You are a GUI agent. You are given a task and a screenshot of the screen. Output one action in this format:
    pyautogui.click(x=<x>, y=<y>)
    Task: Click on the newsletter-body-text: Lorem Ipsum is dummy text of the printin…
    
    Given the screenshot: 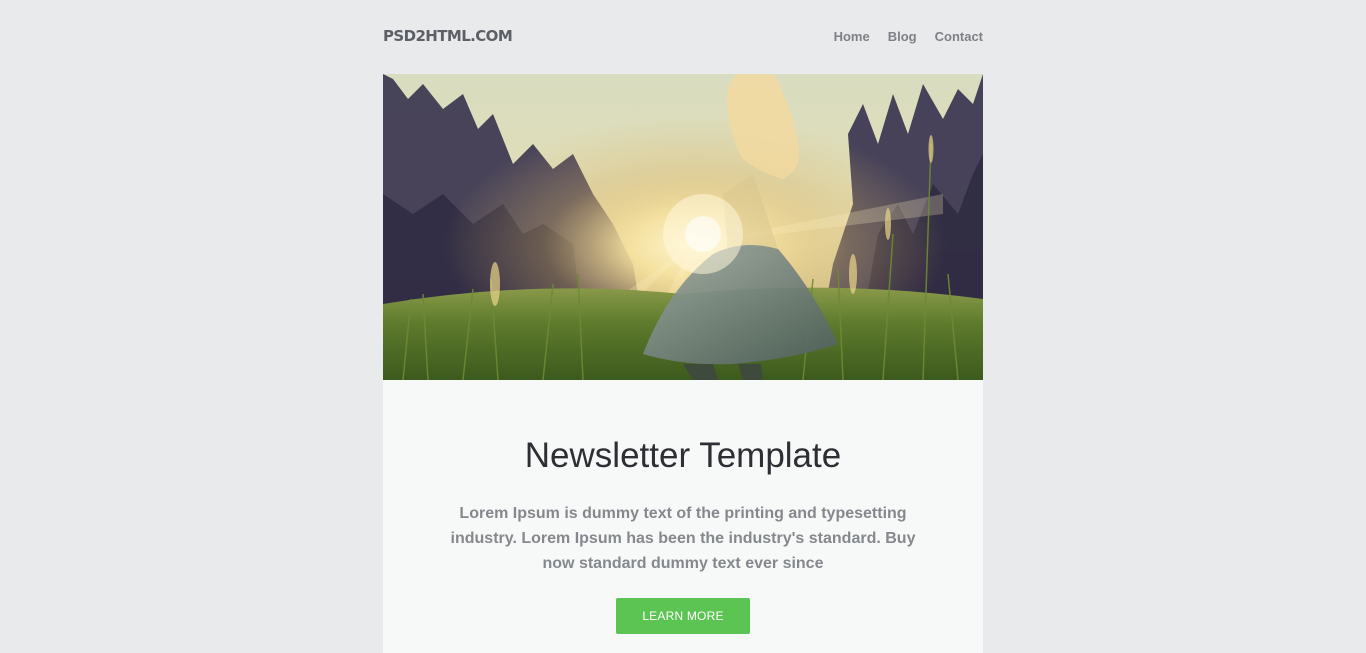 What is the action you would take?
    pyautogui.click(x=683, y=538)
    